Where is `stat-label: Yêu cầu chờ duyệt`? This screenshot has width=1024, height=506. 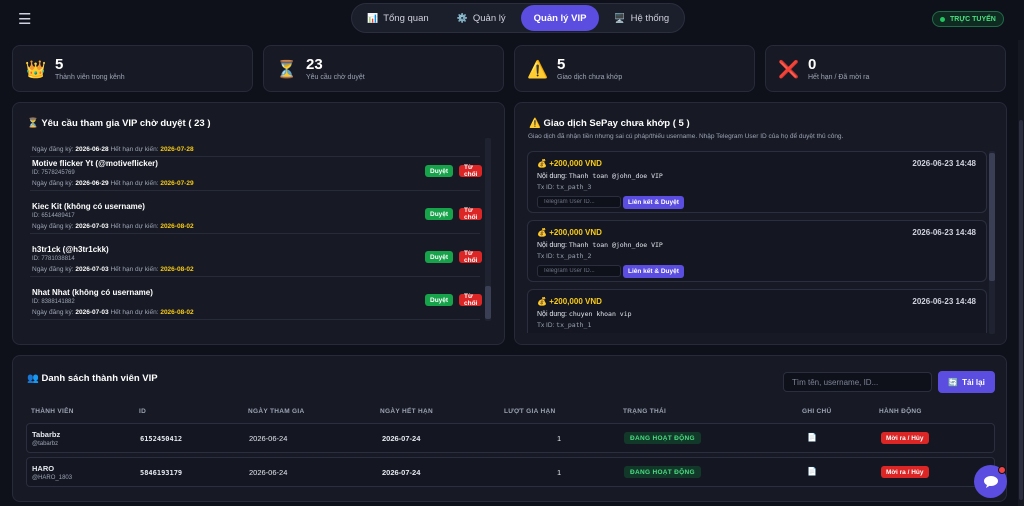 stat-label: Yêu cầu chờ duyệt is located at coordinates (335, 77).